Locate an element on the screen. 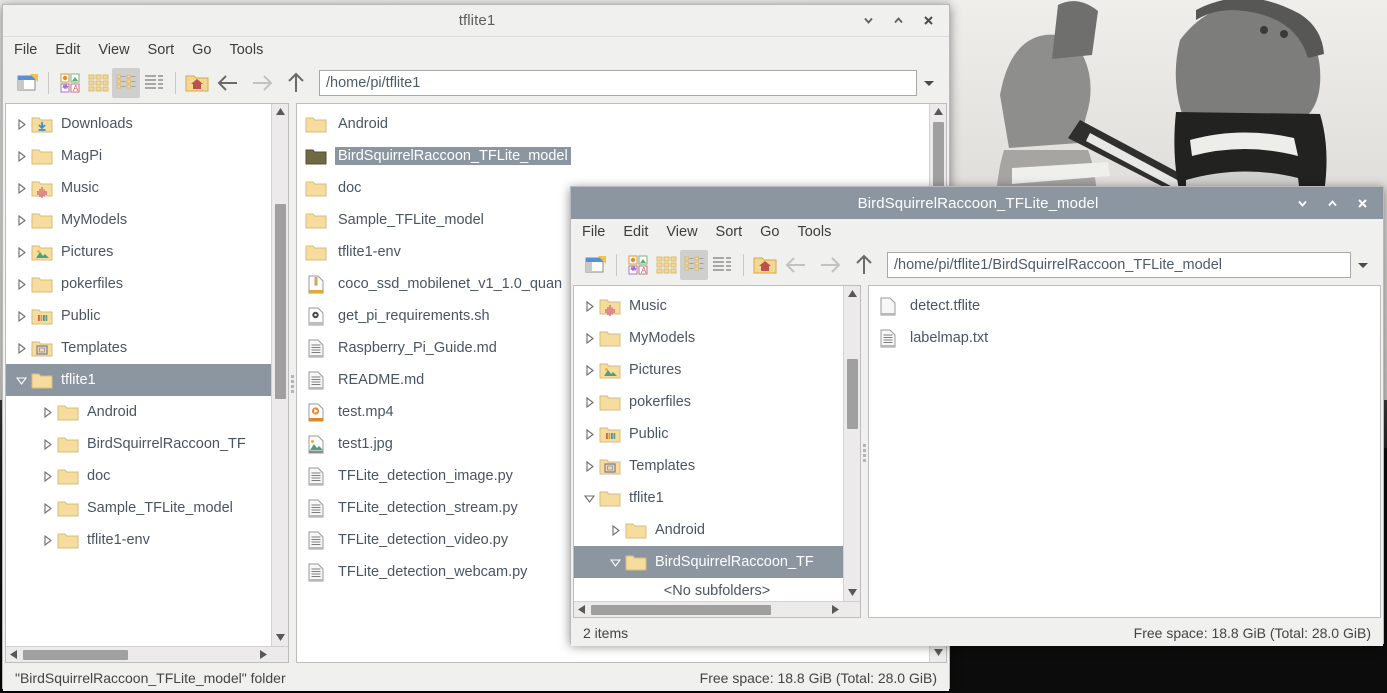  window2-file-list: detect.tflite labelmap.txt is located at coordinates (1124, 320).